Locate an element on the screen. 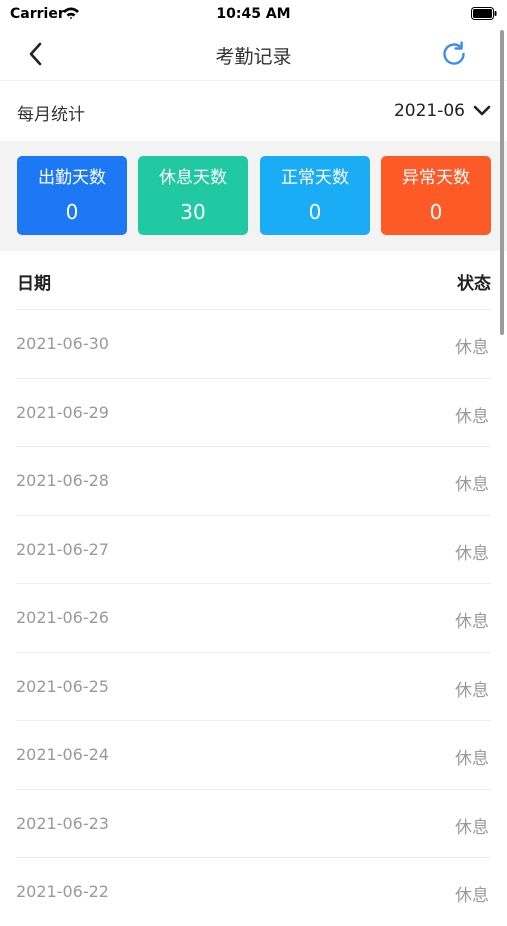 The width and height of the screenshot is (507, 926). date-column-header: 日期 is located at coordinates (34, 284).